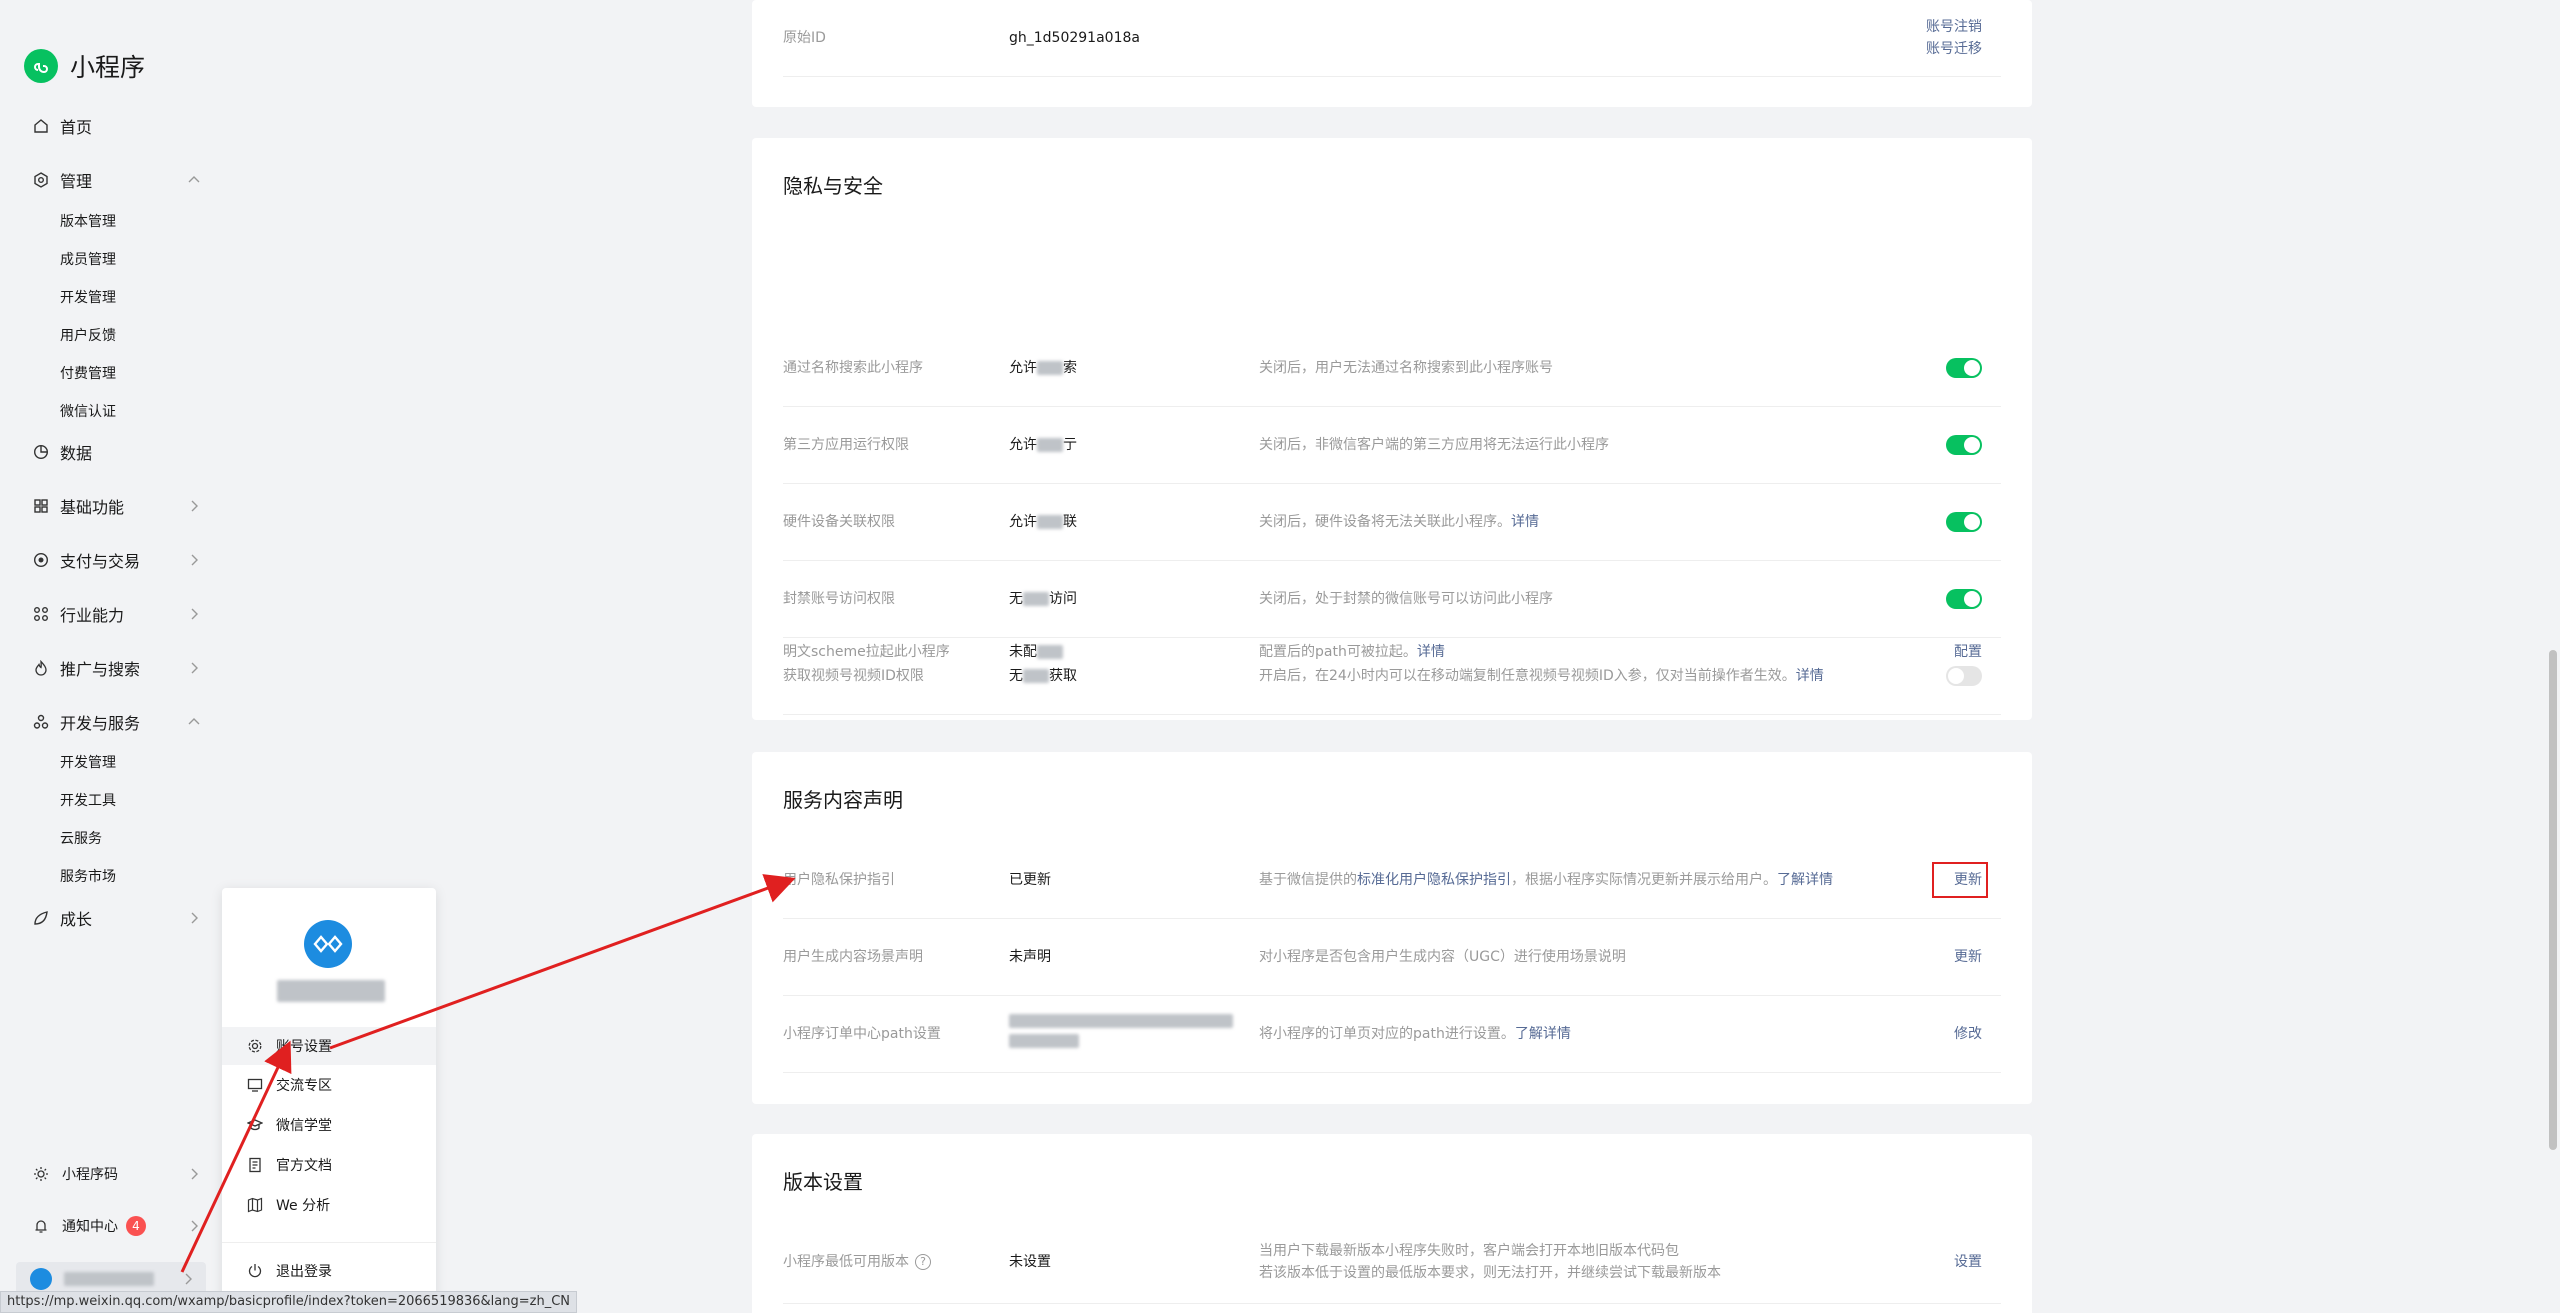 This screenshot has height=1313, width=2560. Describe the element at coordinates (255, 1271) in the screenshot. I see `power-icon` at that location.